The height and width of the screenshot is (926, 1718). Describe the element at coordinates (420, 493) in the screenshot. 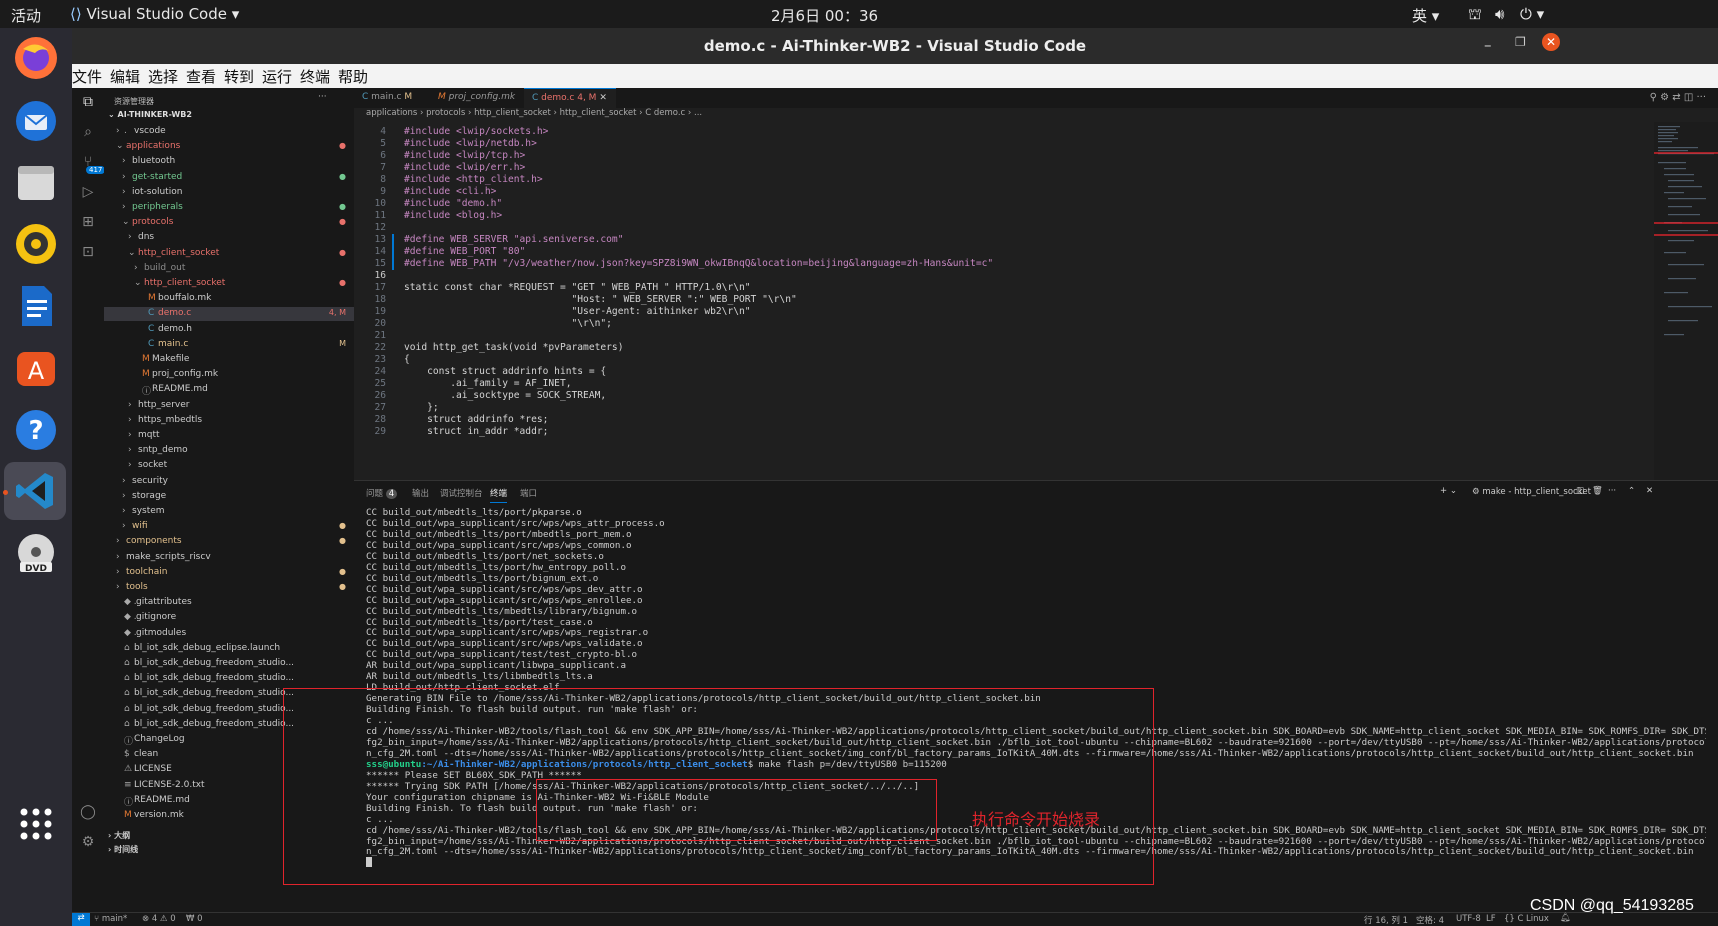

I see `tab-output: 输出` at that location.